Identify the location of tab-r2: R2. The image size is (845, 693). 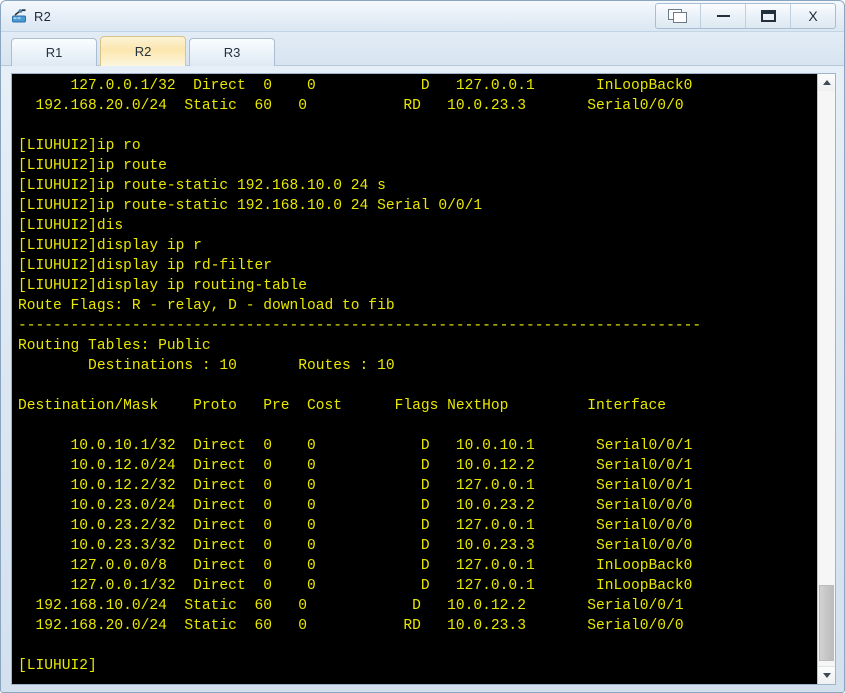
(143, 51).